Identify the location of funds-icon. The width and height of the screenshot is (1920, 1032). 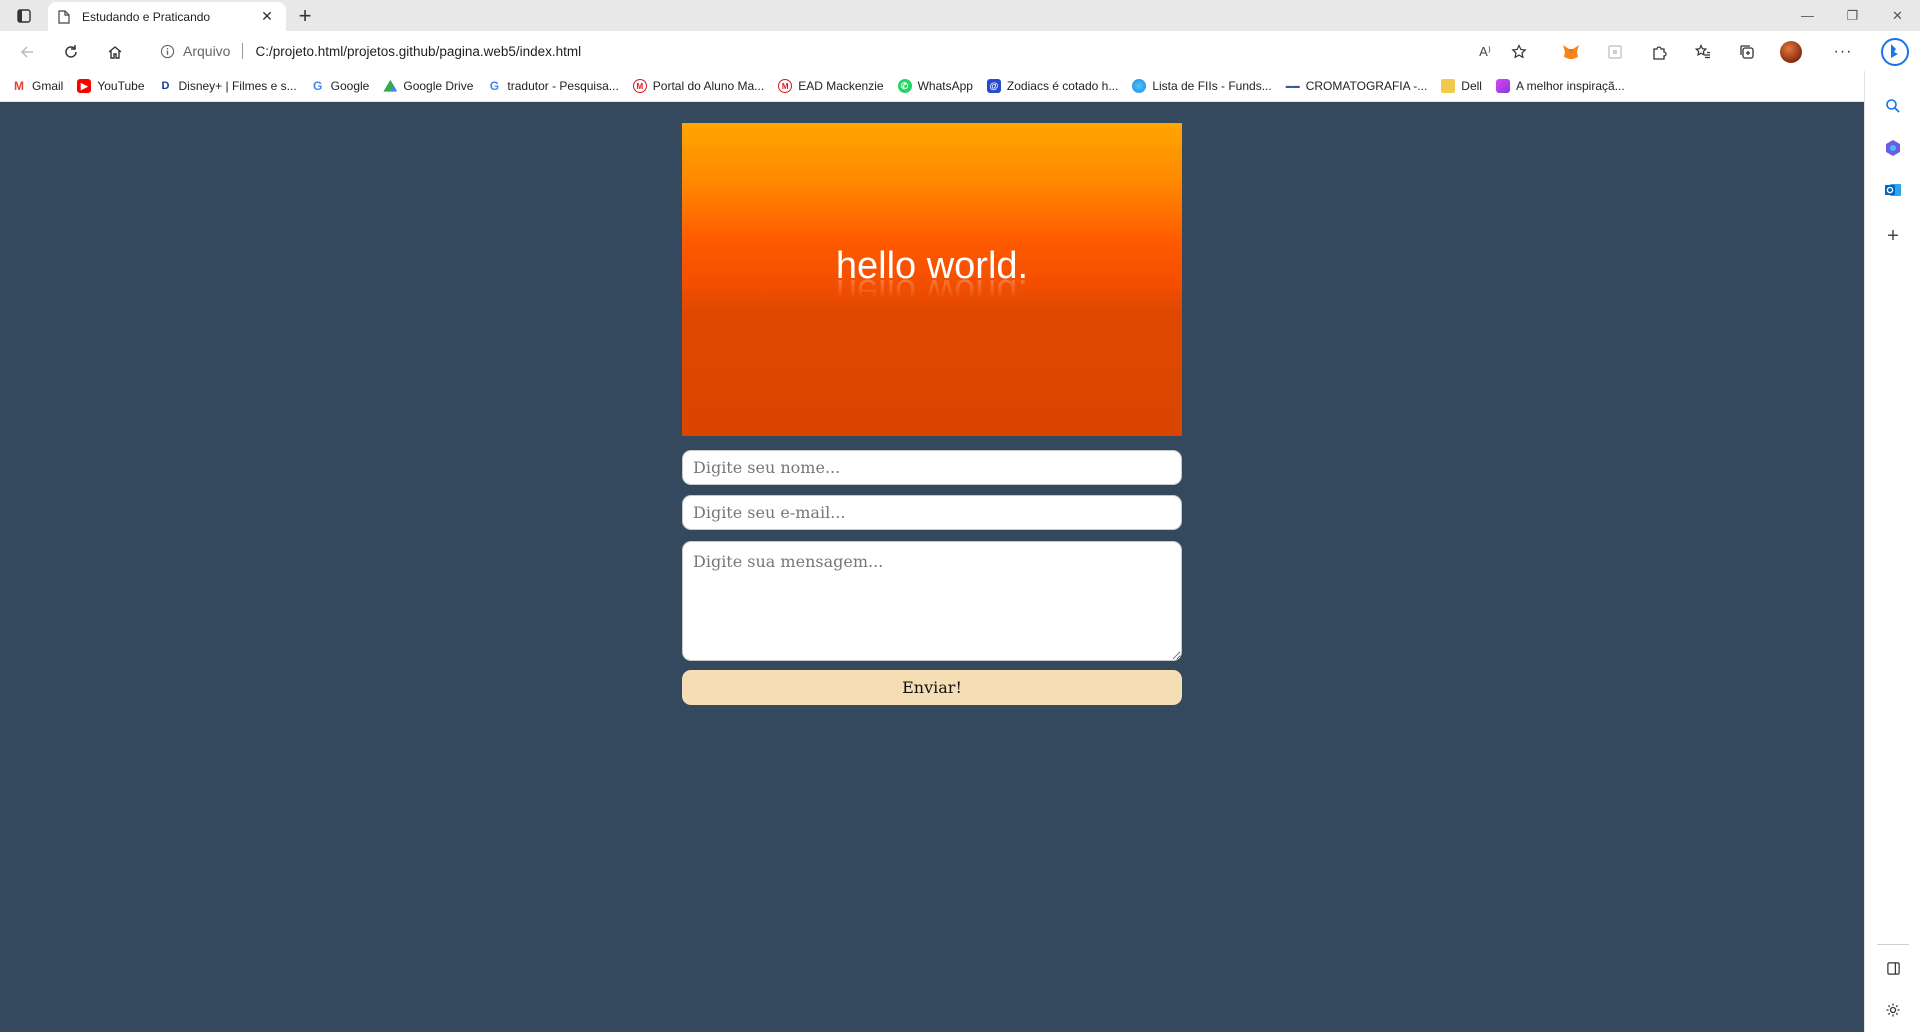
(1139, 86).